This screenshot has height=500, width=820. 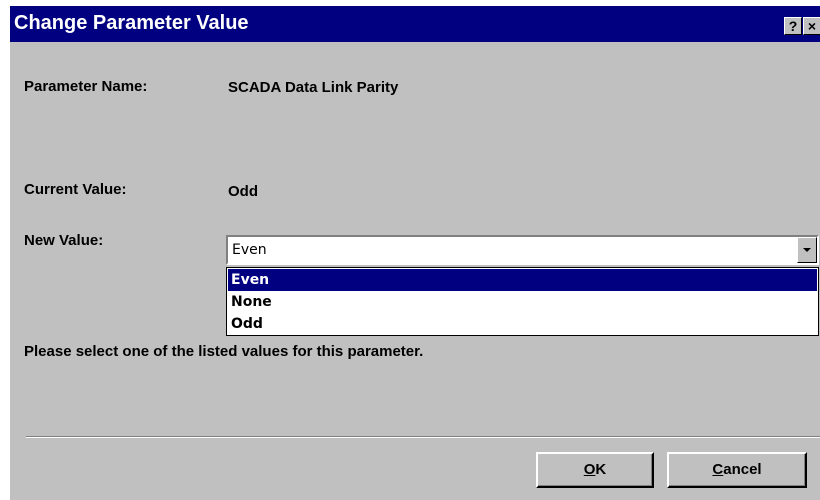 I want to click on ok-mnemonic: O, so click(x=589, y=469).